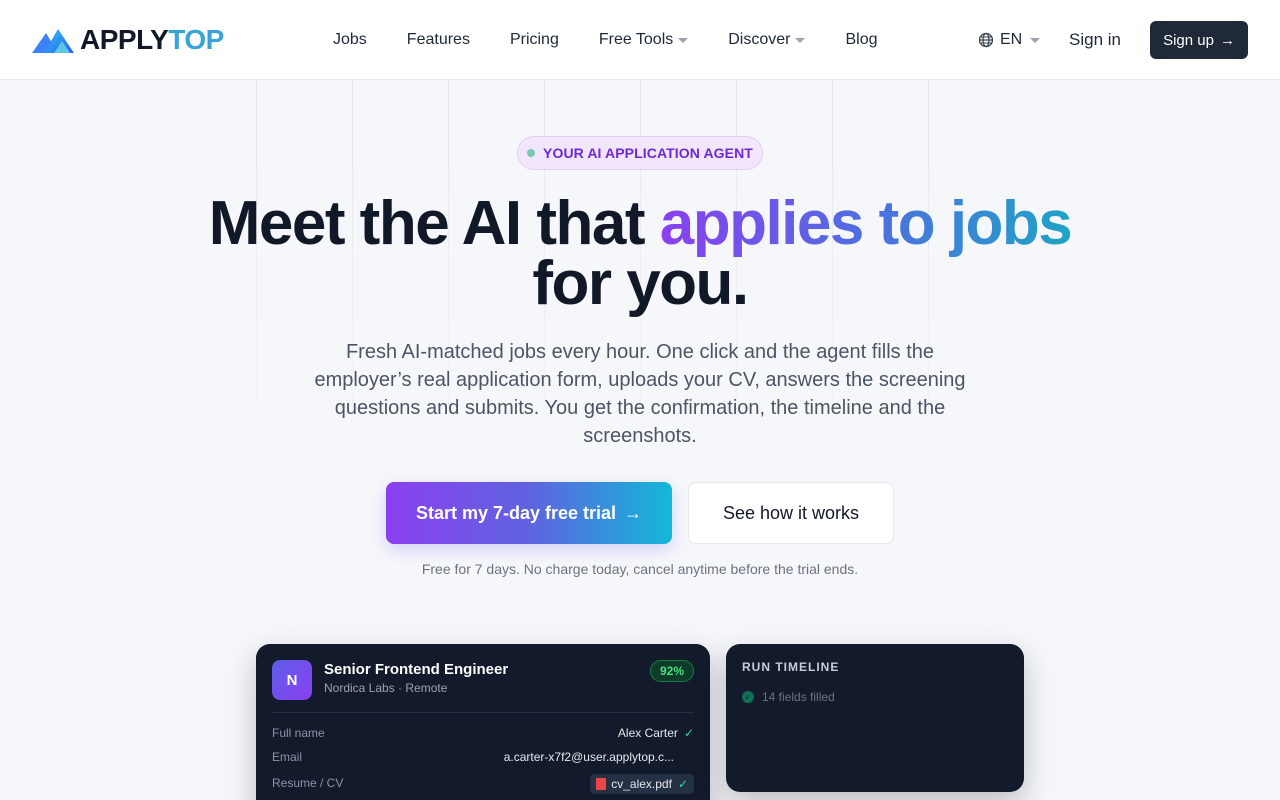 This screenshot has width=1280, height=800. I want to click on nav-blog-label: Blog, so click(861, 39).